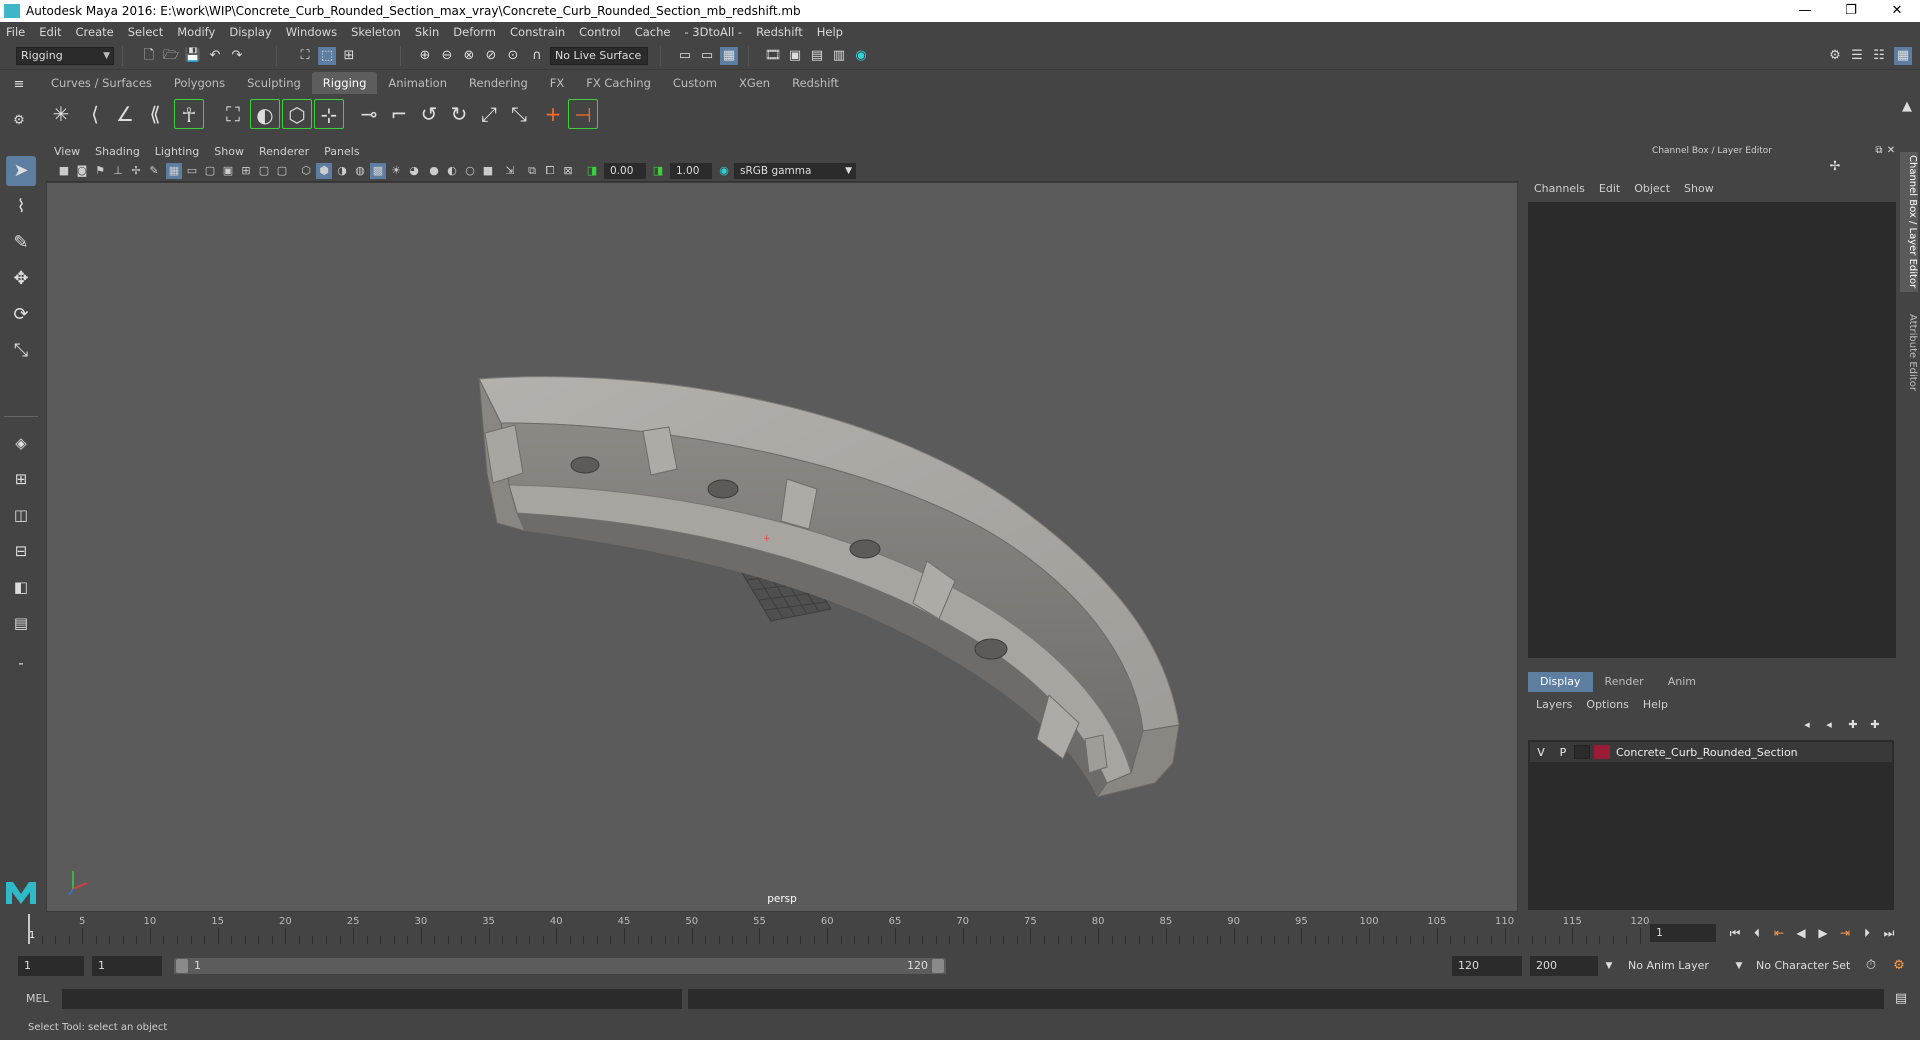  What do you see at coordinates (568, 171) in the screenshot?
I see `backface-culling-icon: ⊠` at bounding box center [568, 171].